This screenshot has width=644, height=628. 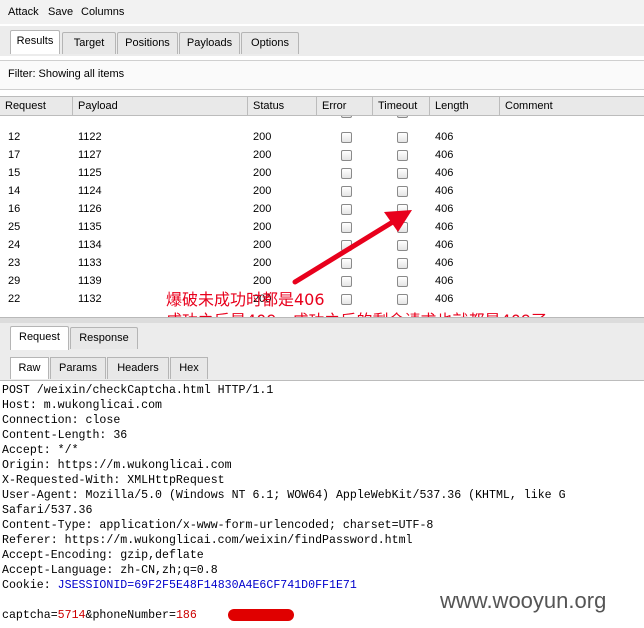 I want to click on tab-request: Request, so click(x=39, y=338).